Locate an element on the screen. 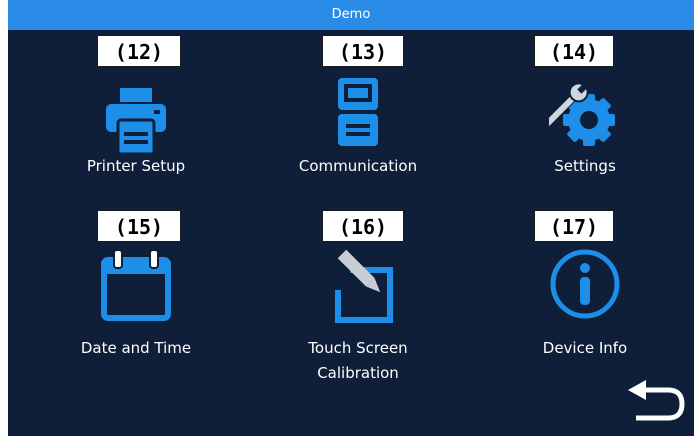 The width and height of the screenshot is (696, 436). printer-setup-label: Printer Setup is located at coordinates (136, 166).